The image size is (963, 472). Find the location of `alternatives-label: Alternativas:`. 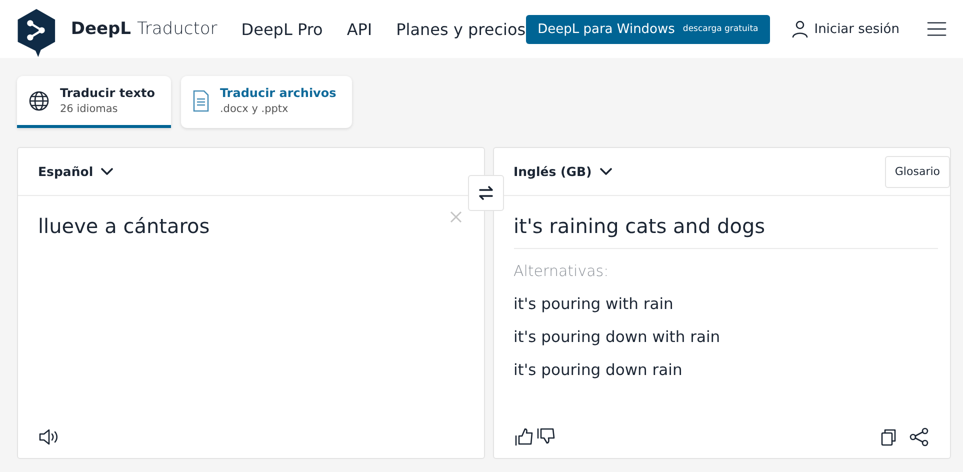

alternatives-label: Alternativas: is located at coordinates (562, 271).